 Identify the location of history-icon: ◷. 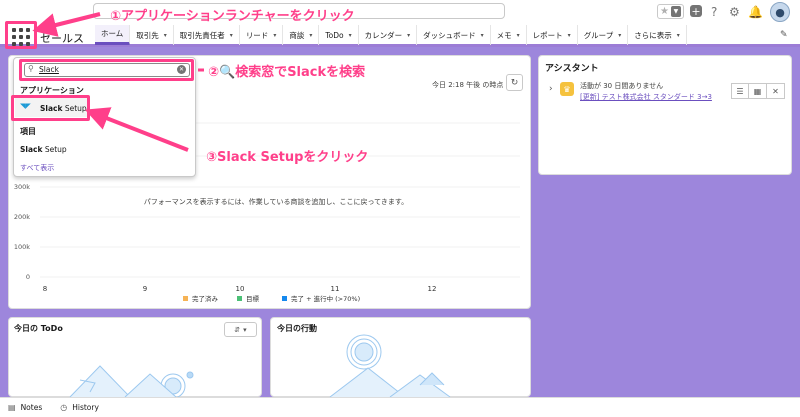
(64, 407).